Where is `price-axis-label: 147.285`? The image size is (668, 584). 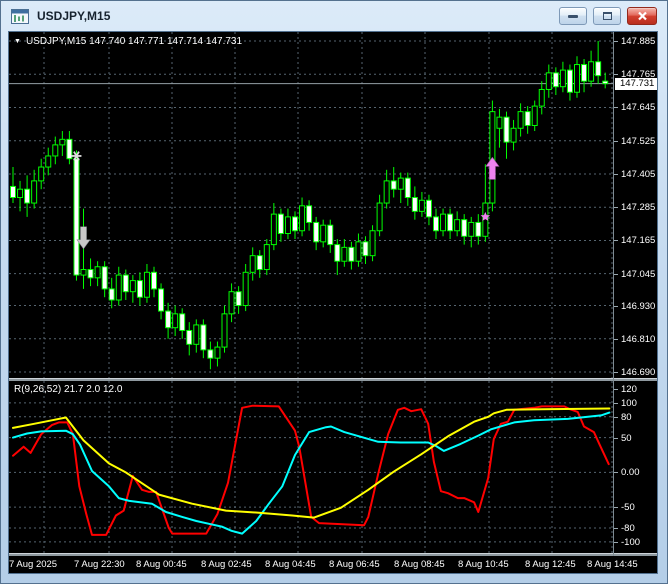 price-axis-label: 147.285 is located at coordinates (638, 207).